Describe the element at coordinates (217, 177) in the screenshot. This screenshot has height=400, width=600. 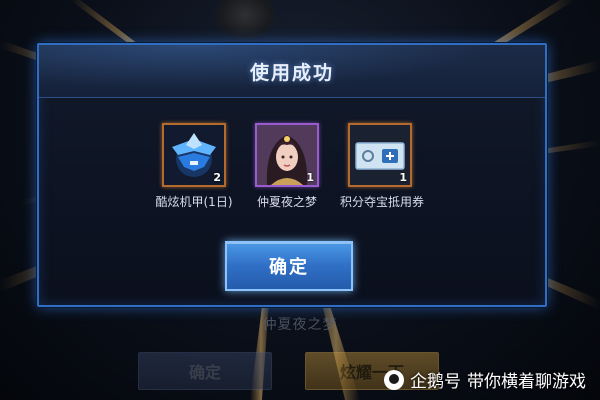
I see `item-count: 2` at that location.